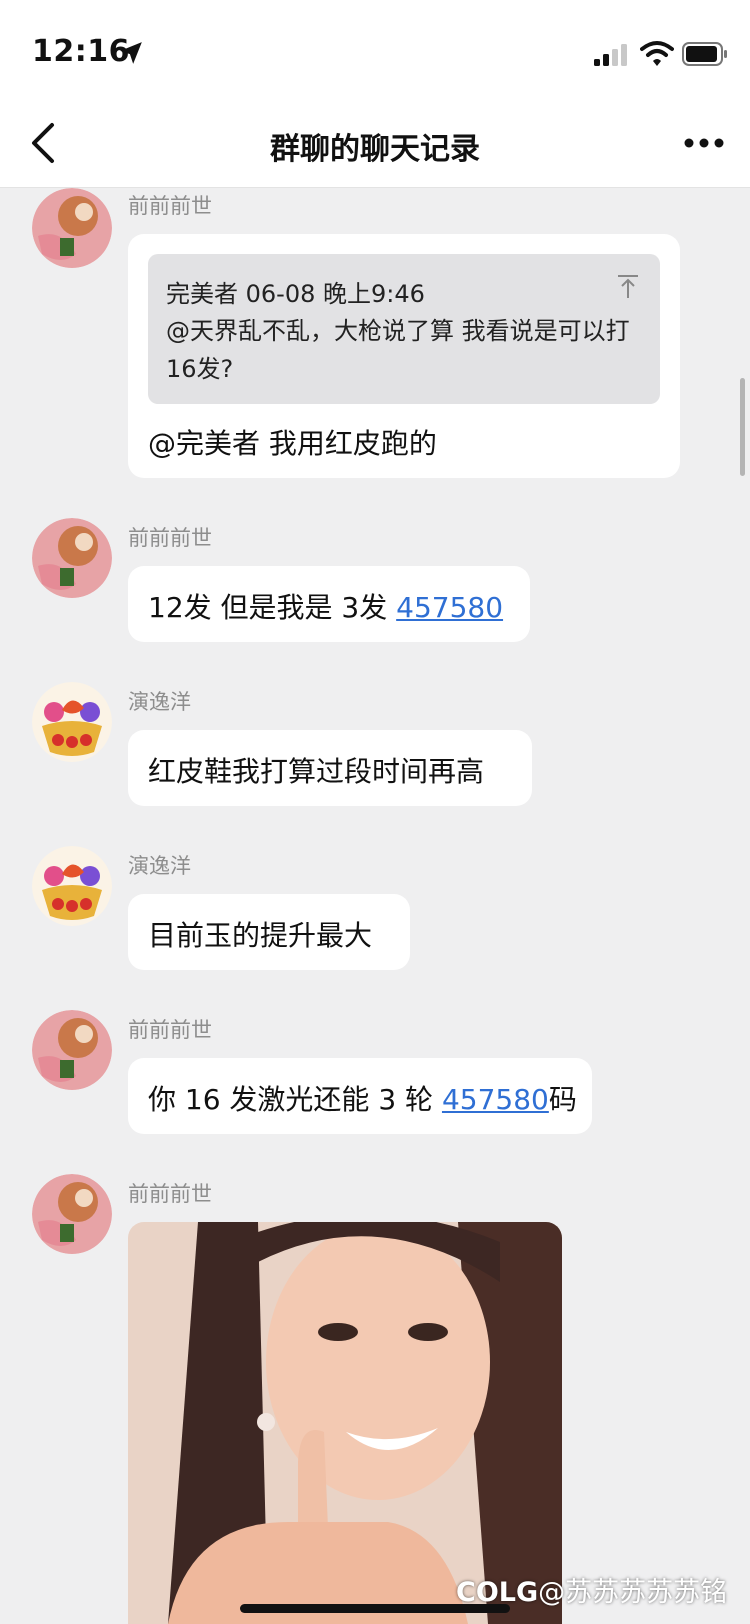  Describe the element at coordinates (81, 51) in the screenshot. I see `status-time: 12:16` at that location.